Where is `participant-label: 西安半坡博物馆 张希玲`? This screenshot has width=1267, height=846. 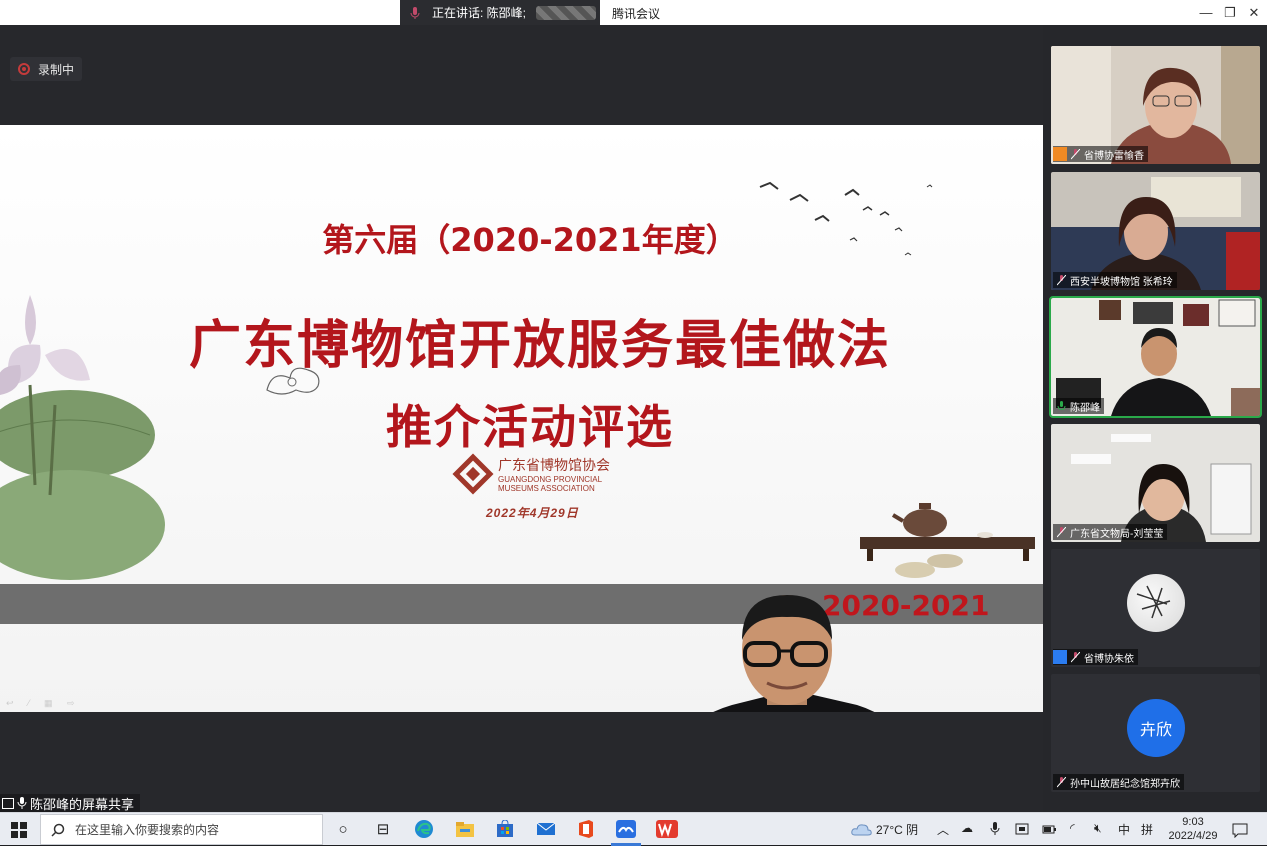
participant-label: 西安半坡博物馆 张希玲 is located at coordinates (1115, 280).